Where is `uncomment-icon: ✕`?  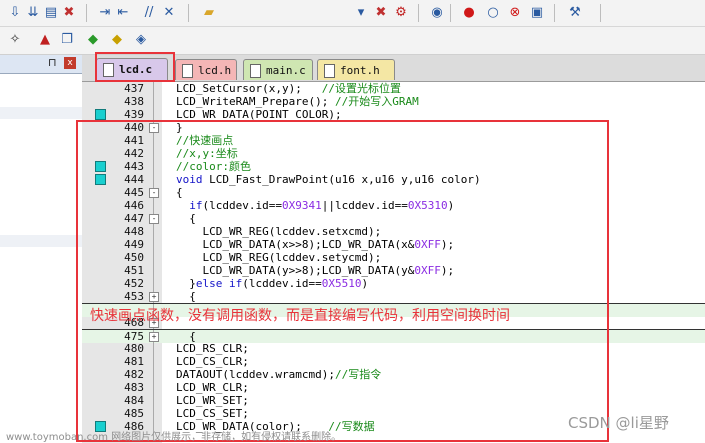 uncomment-icon: ✕ is located at coordinates (169, 13).